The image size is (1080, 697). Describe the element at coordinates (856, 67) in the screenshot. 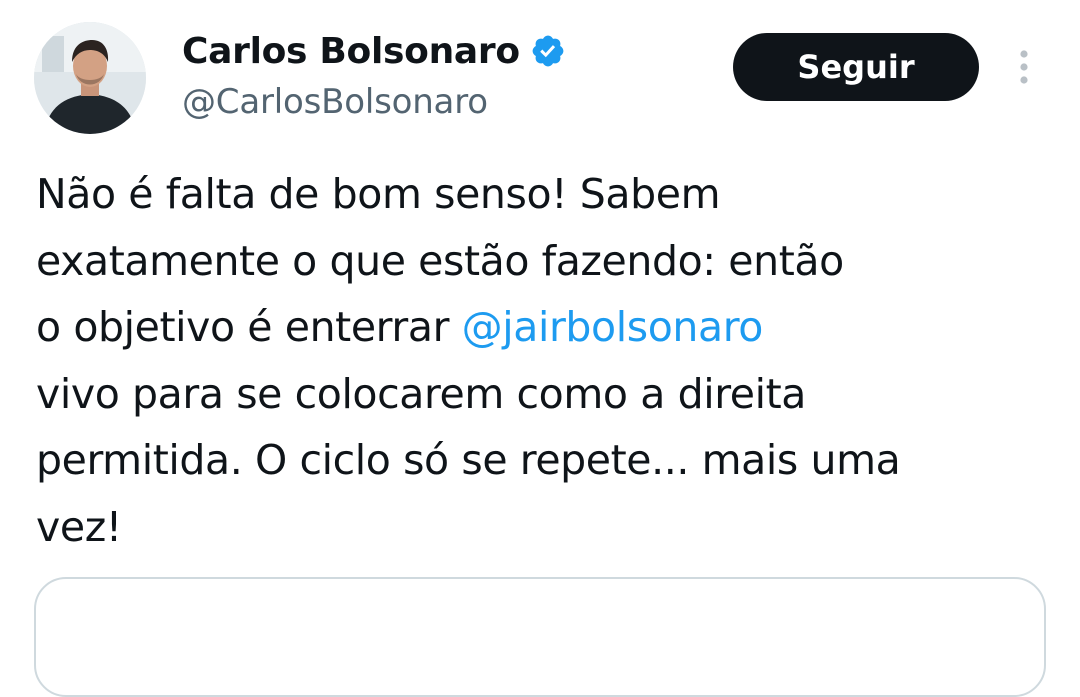

I see `follow-button: Seguir` at that location.